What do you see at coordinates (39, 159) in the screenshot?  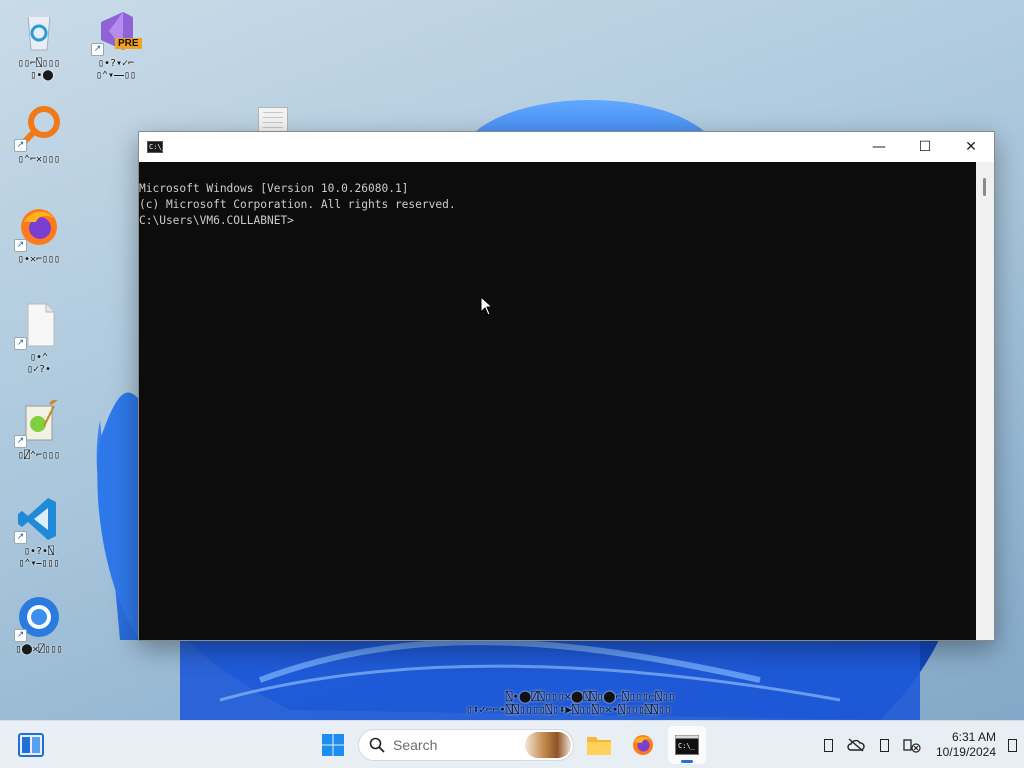 I see `desktop-icon-caption: ▯⌃⌐✕▯▯▯` at bounding box center [39, 159].